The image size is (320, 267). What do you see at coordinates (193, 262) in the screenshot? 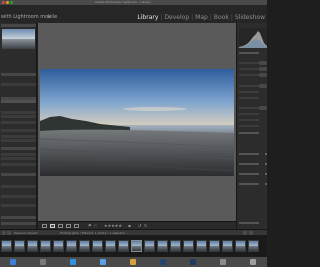
I see `photoshop-icon` at bounding box center [193, 262].